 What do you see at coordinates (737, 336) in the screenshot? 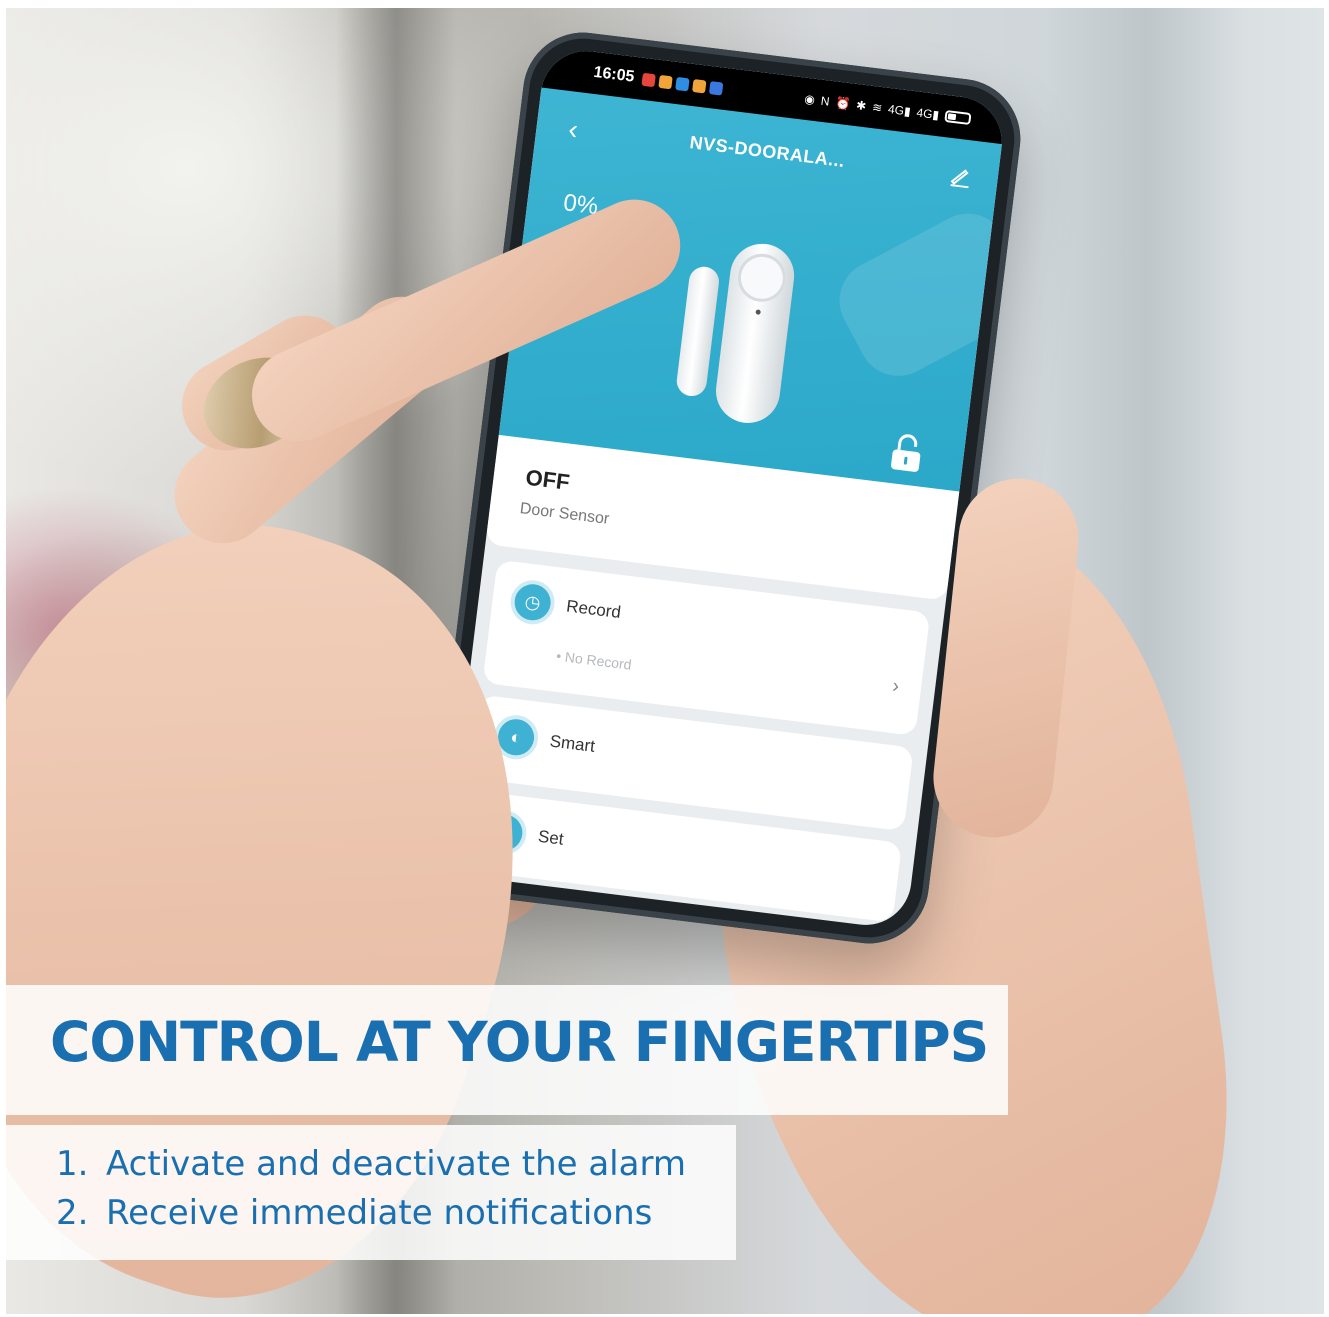
I see `door-sensor-image` at bounding box center [737, 336].